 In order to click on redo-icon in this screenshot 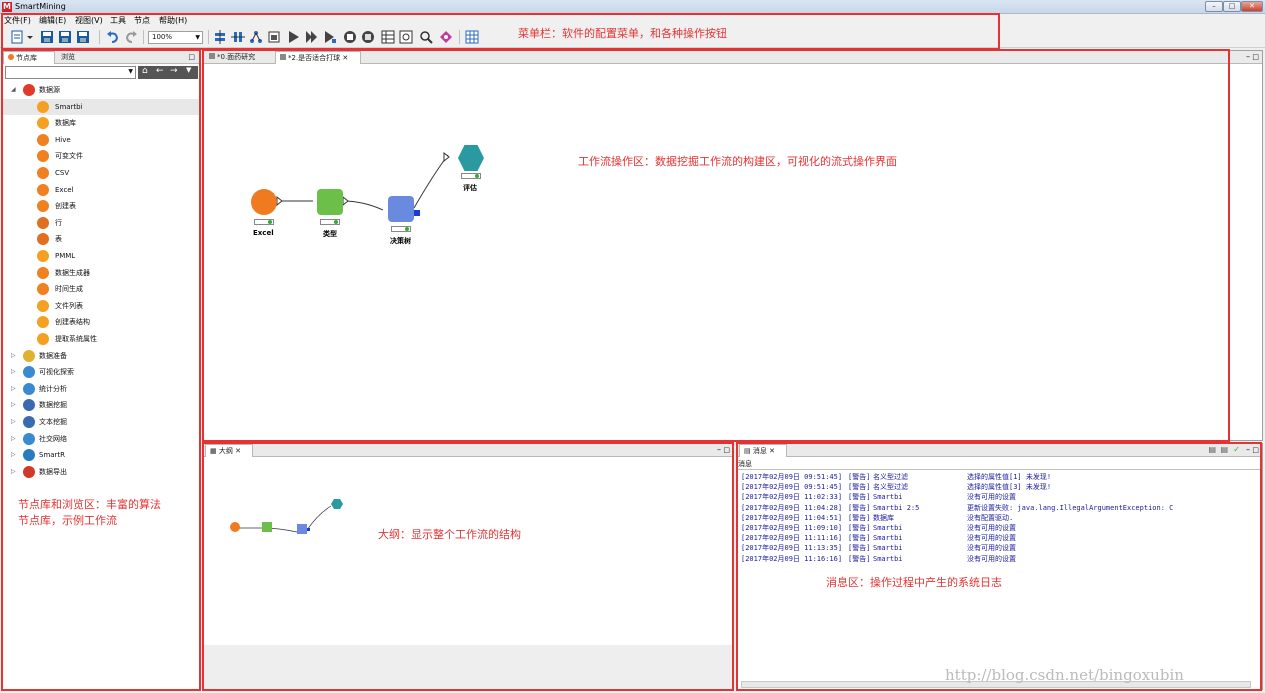, I will do `click(131, 37)`.